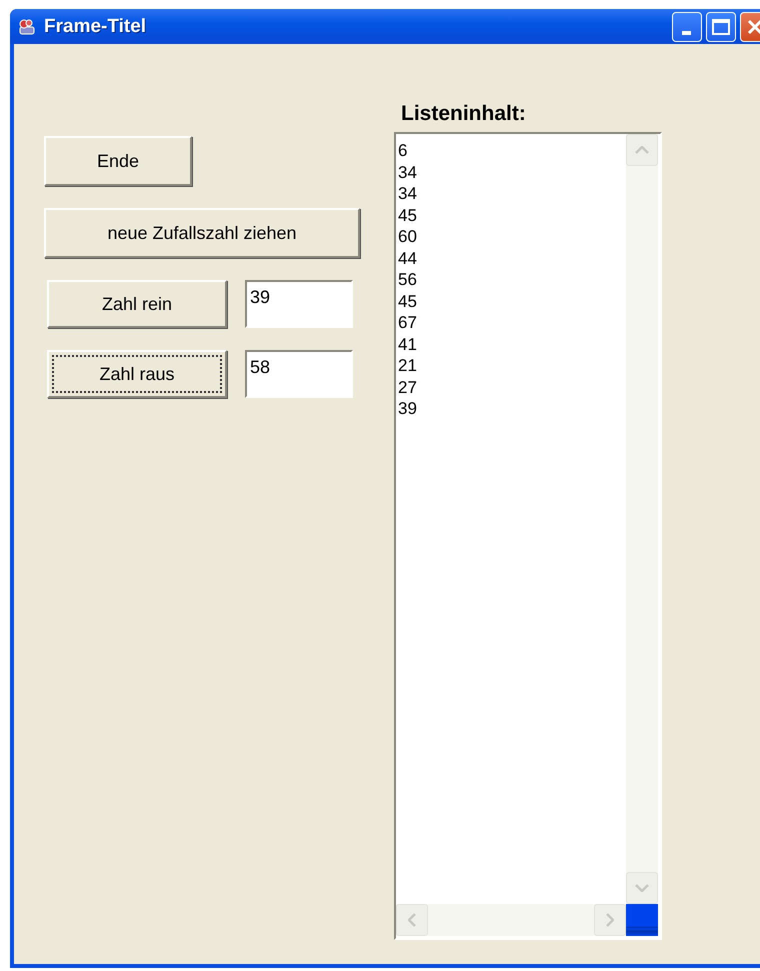 The width and height of the screenshot is (760, 971). What do you see at coordinates (27, 27) in the screenshot?
I see `app-icon` at bounding box center [27, 27].